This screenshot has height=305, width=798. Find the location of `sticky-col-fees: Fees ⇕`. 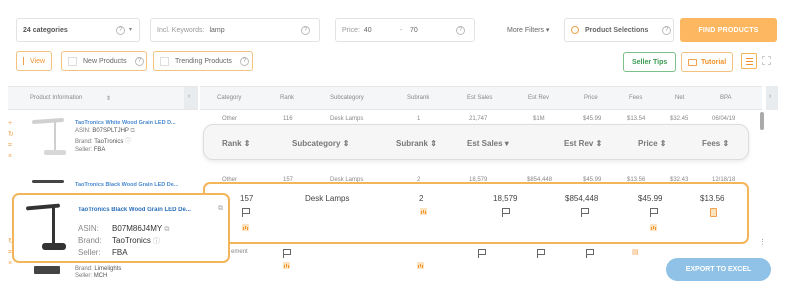

sticky-col-fees: Fees ⇕ is located at coordinates (715, 143).